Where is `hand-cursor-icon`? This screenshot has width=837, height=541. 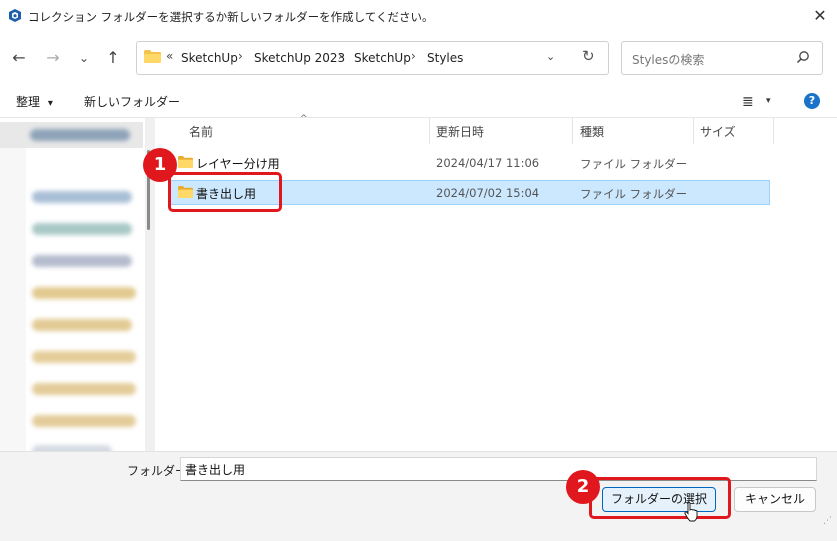
hand-cursor-icon is located at coordinates (691, 512).